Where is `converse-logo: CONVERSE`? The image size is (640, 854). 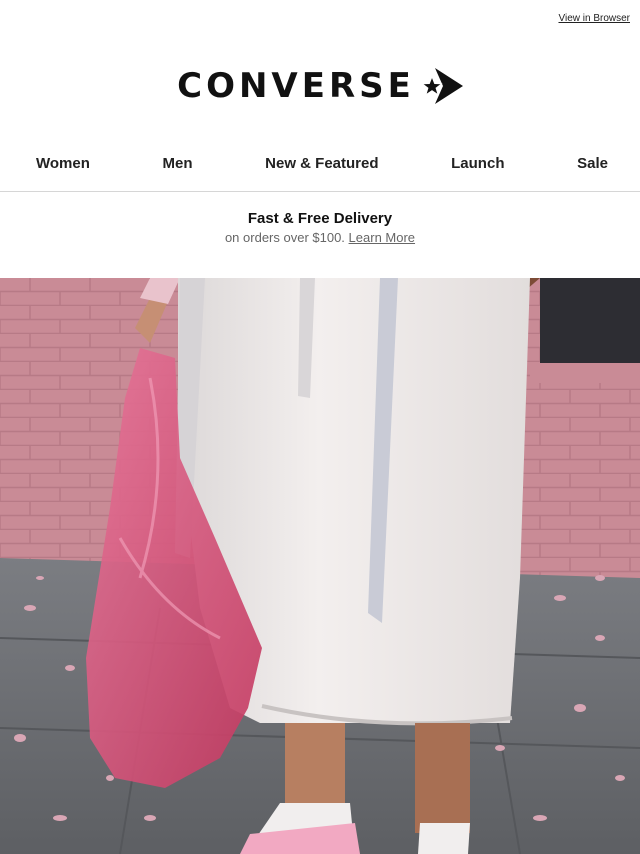 converse-logo: CONVERSE is located at coordinates (320, 86).